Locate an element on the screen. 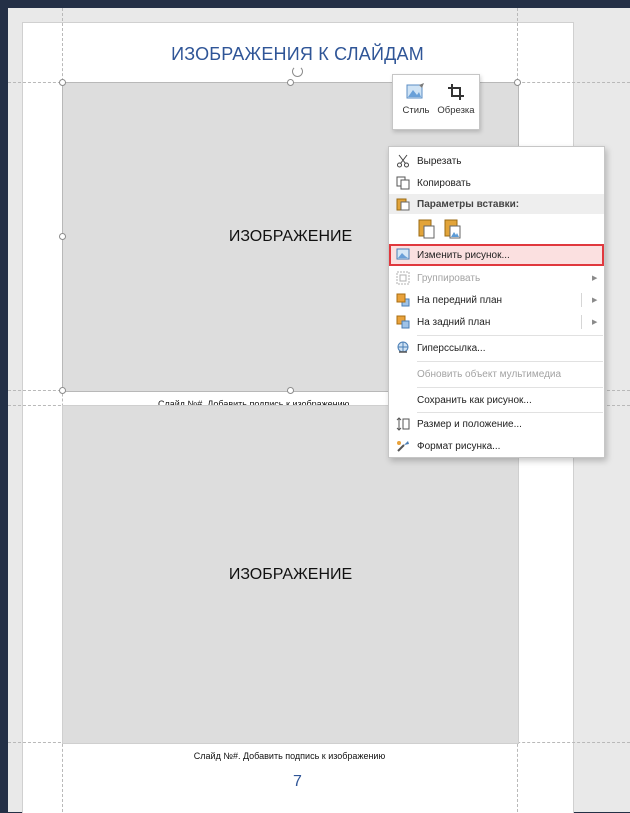 The height and width of the screenshot is (813, 630). menu-item-label: На задний план is located at coordinates (454, 322).